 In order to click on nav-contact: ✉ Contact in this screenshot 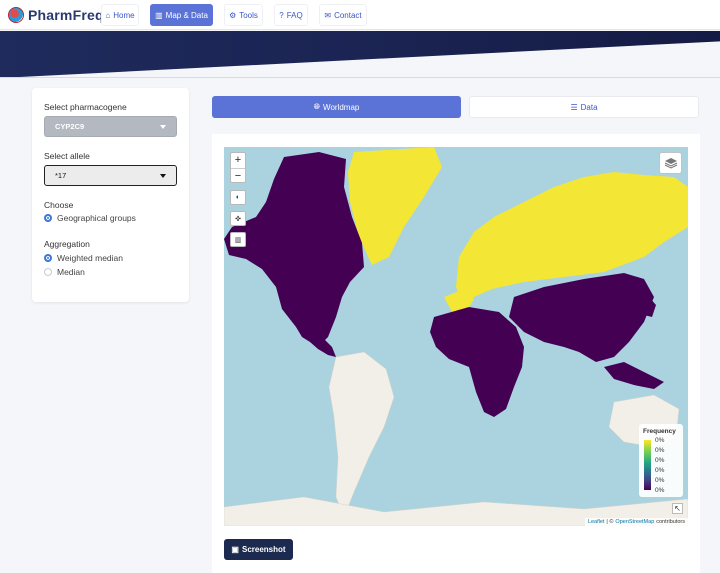, I will do `click(343, 15)`.